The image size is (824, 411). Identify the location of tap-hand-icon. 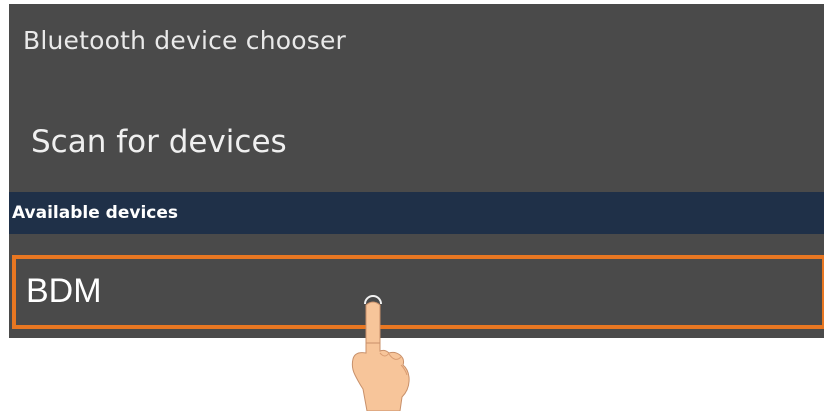
(382, 352).